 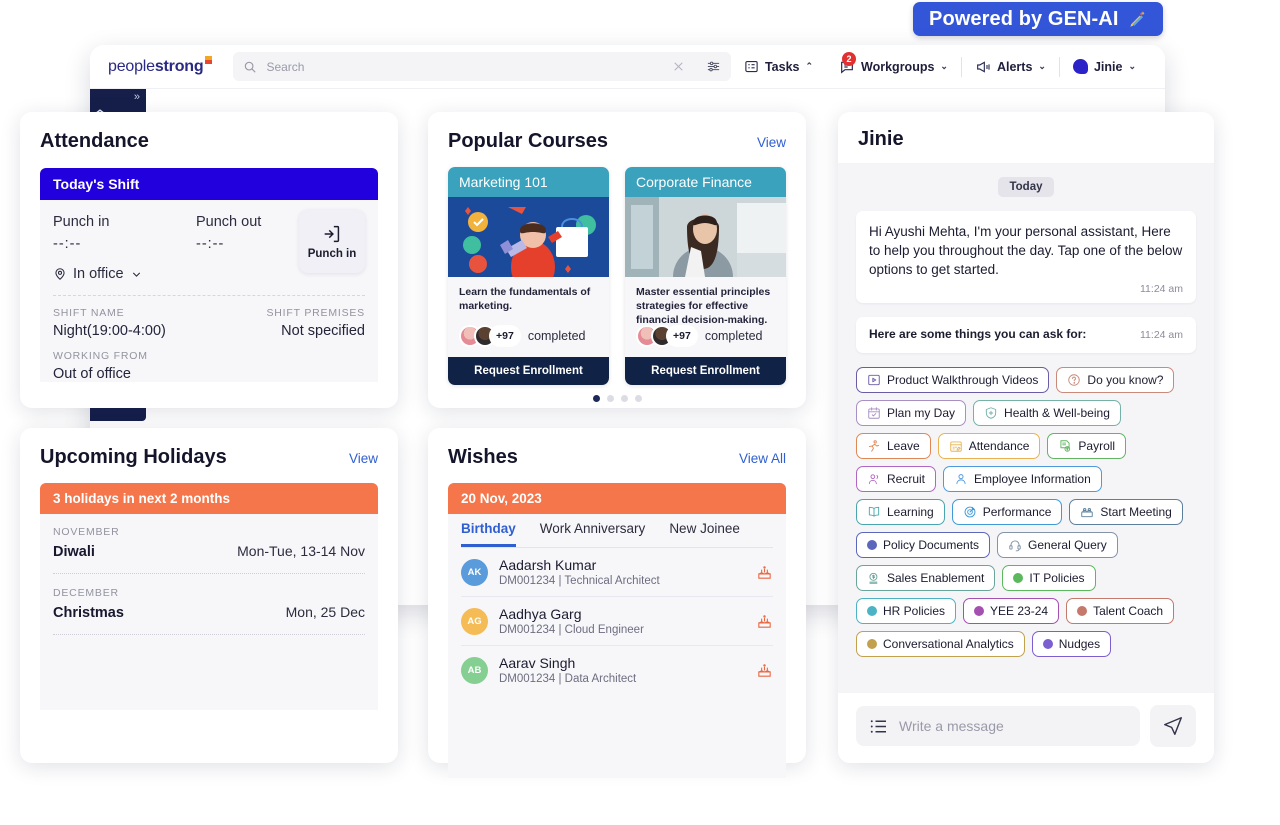 I want to click on chip-label: Policy Documents, so click(x=931, y=544).